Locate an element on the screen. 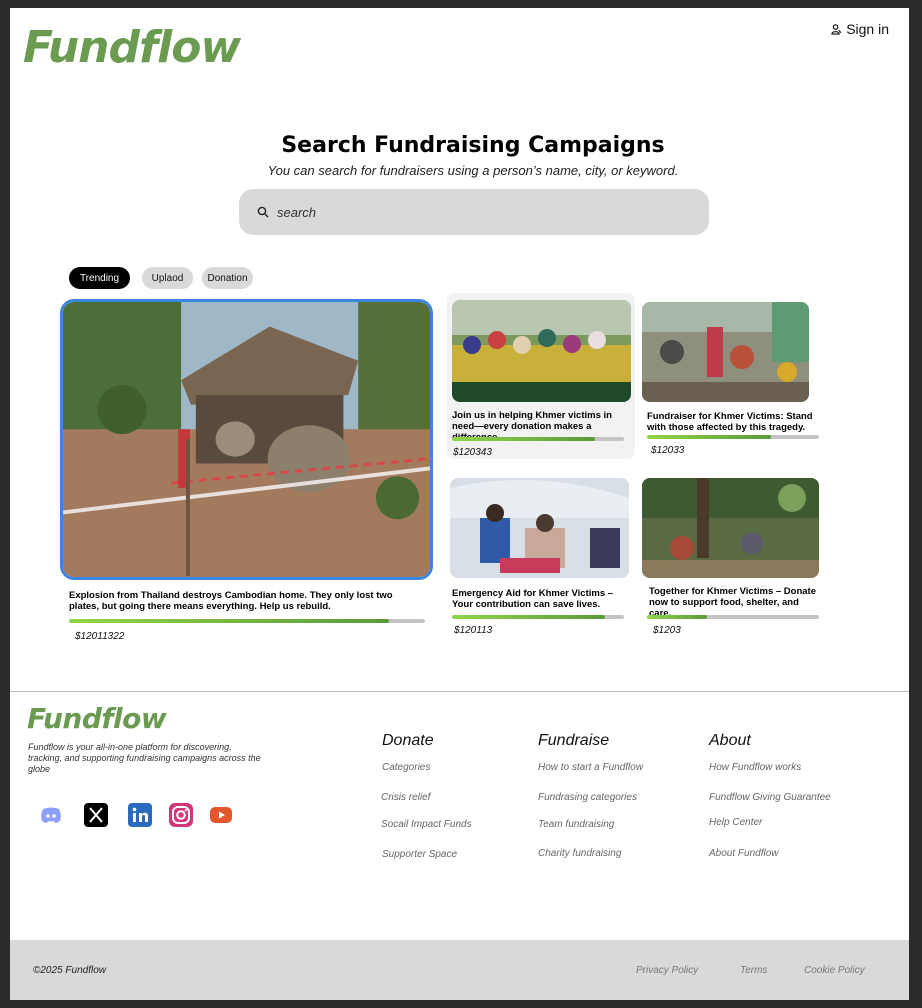  house-ruins-image is located at coordinates (246, 439).